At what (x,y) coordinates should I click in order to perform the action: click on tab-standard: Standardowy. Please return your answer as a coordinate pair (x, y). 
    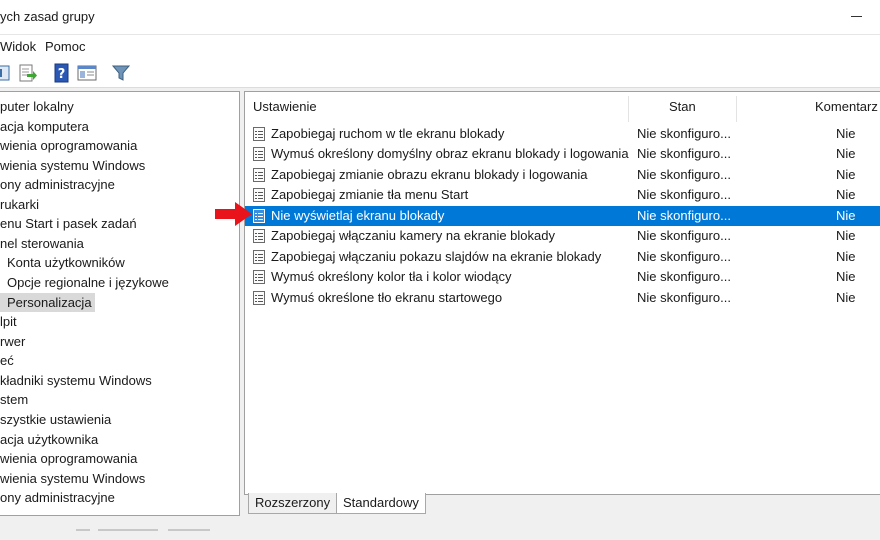
    Looking at the image, I should click on (381, 503).